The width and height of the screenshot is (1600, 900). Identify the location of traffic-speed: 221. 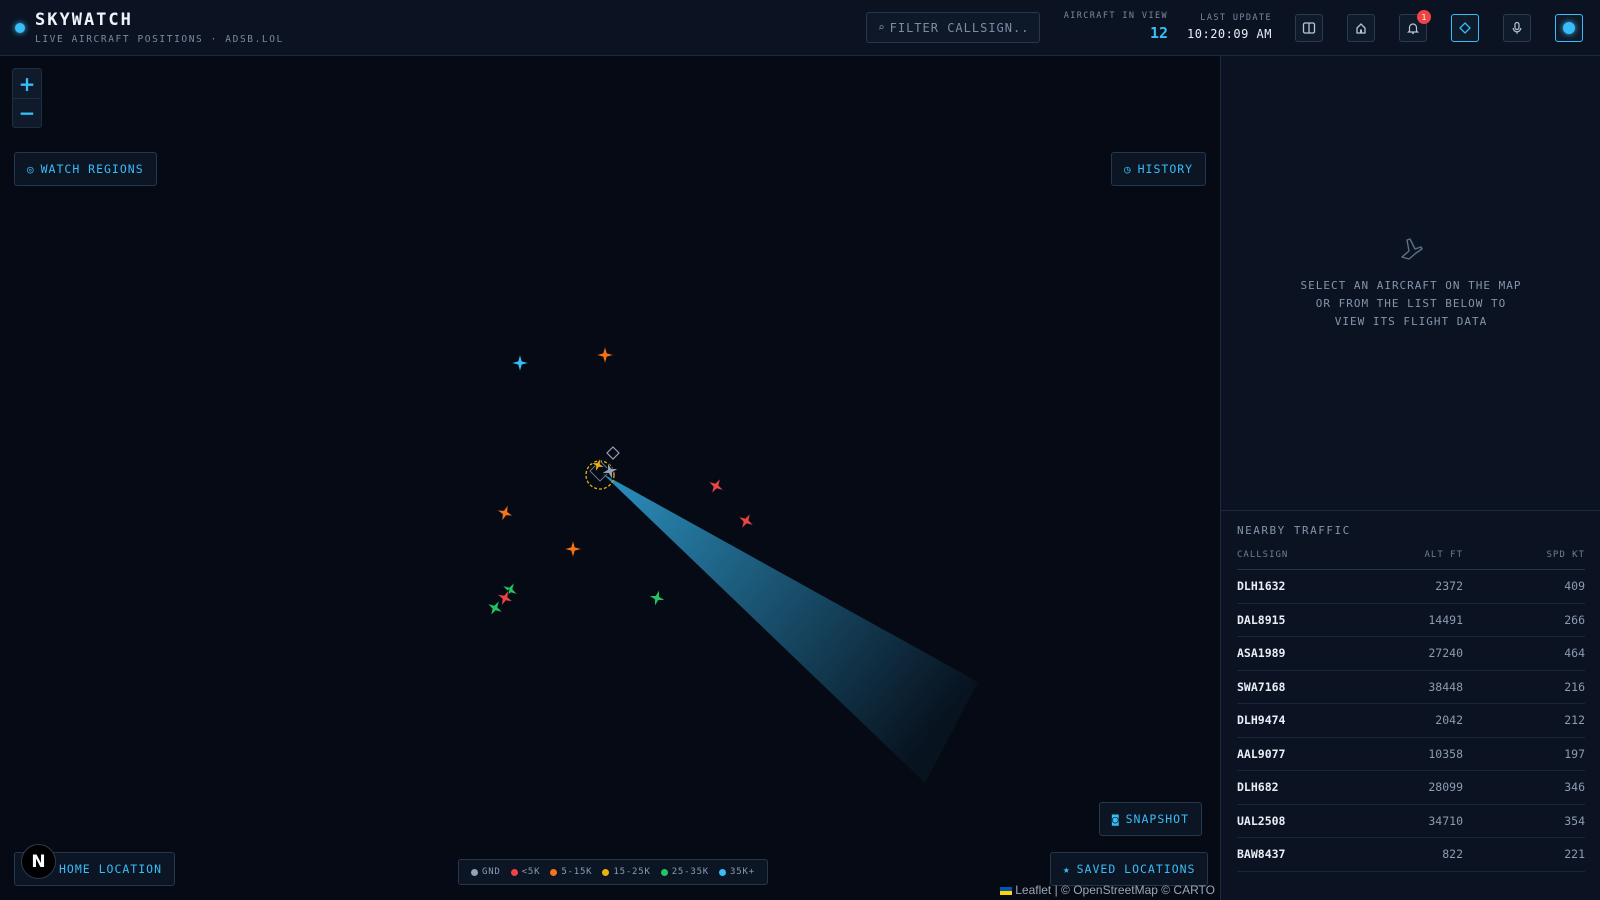
(1574, 854).